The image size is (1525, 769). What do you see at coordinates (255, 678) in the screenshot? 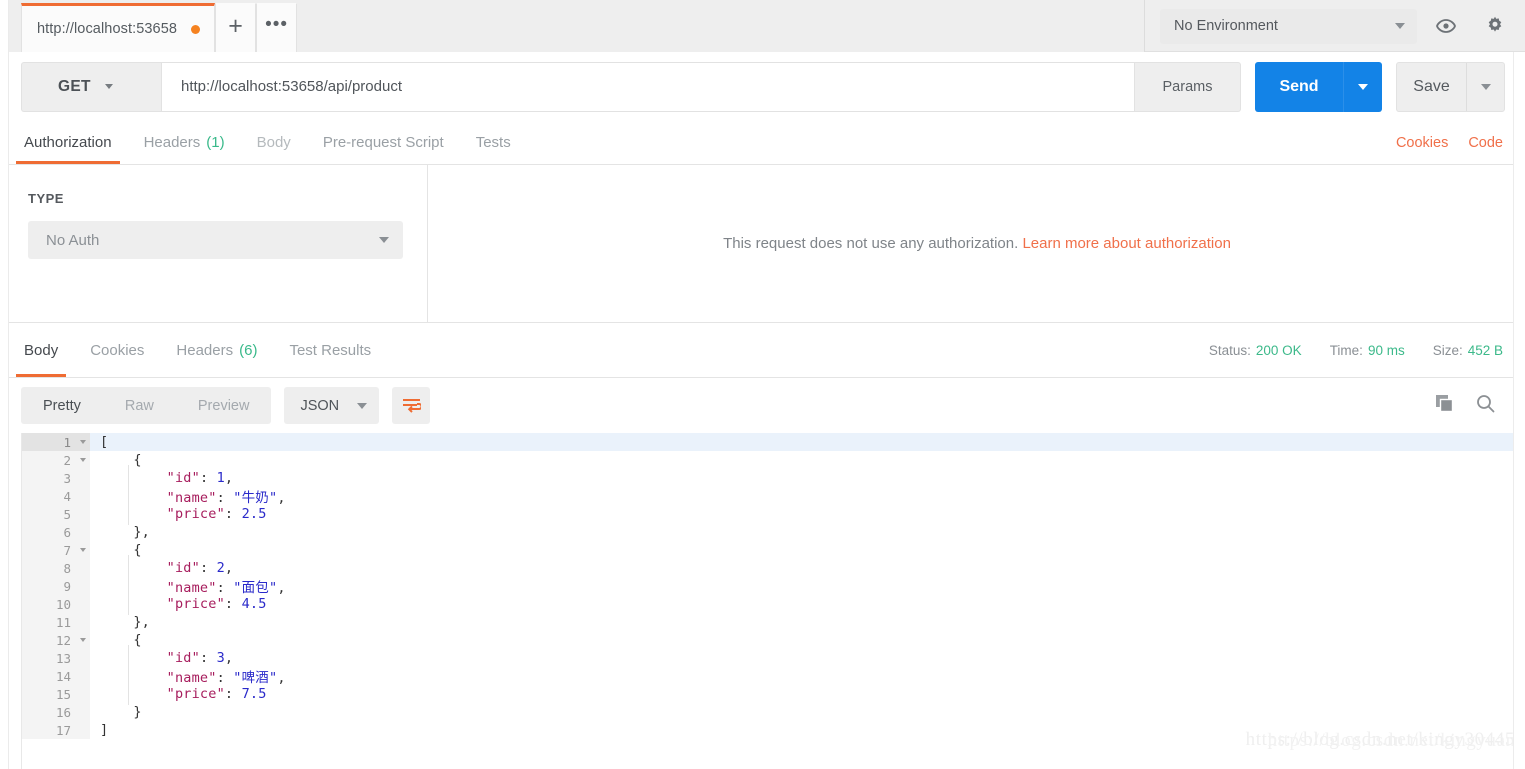
I see `token-str: "啤酒"` at bounding box center [255, 678].